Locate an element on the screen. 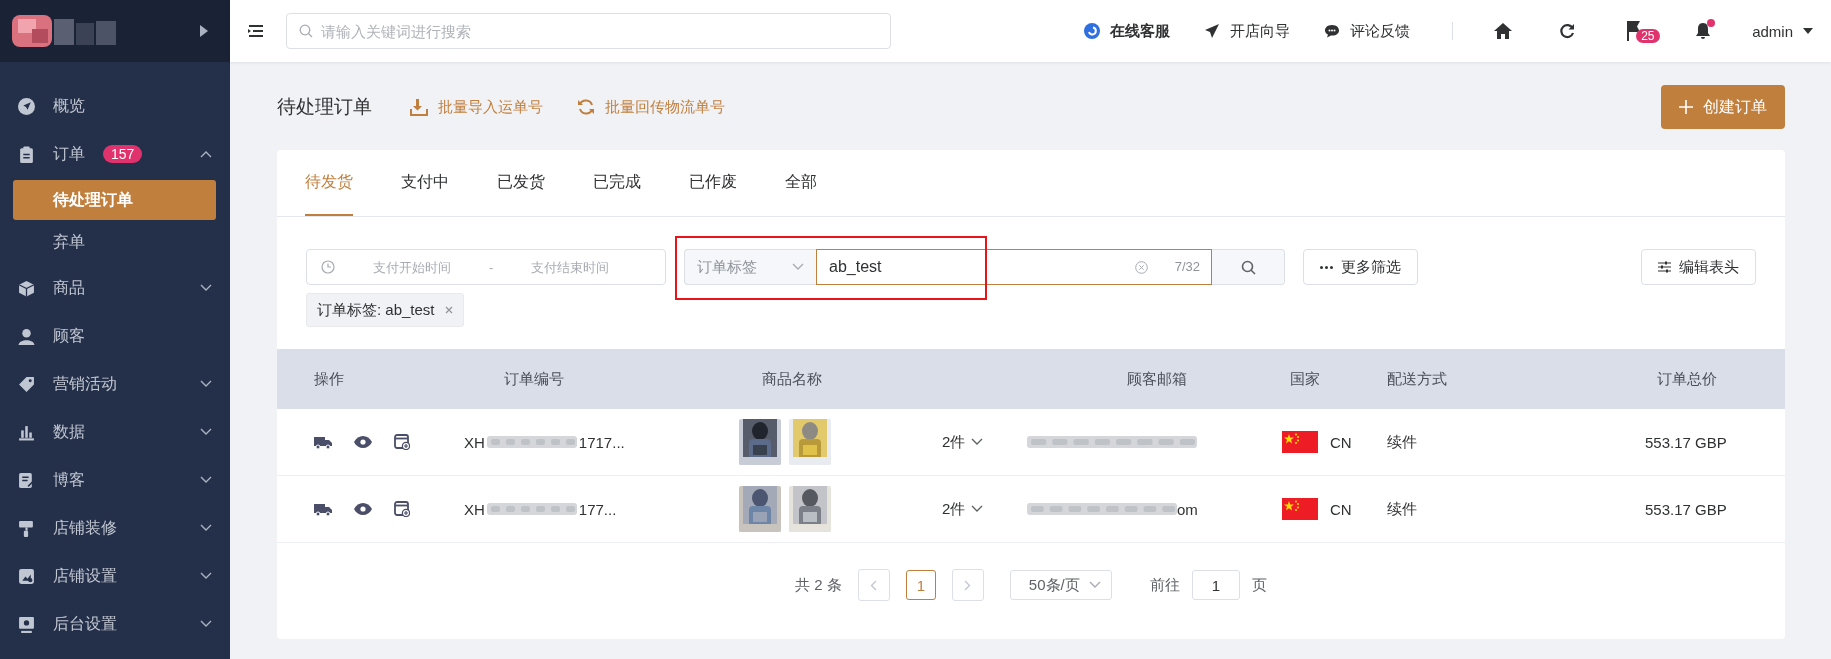 This screenshot has width=1831, height=659. sidebar-item: 订单 157 is located at coordinates (115, 154).